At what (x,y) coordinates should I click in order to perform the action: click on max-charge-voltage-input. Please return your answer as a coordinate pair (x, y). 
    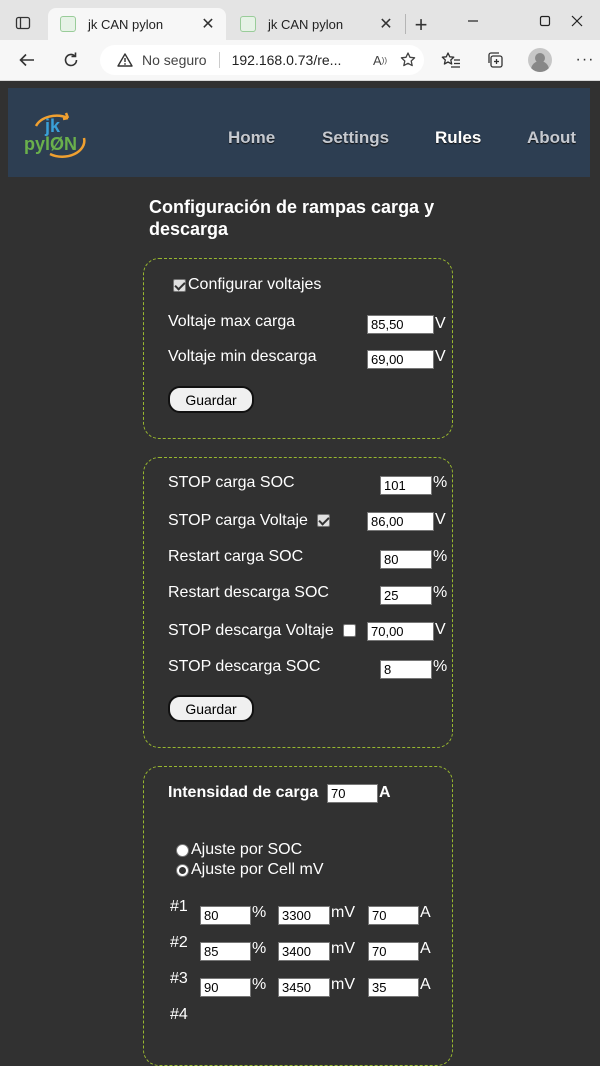
    Looking at the image, I should click on (400, 324).